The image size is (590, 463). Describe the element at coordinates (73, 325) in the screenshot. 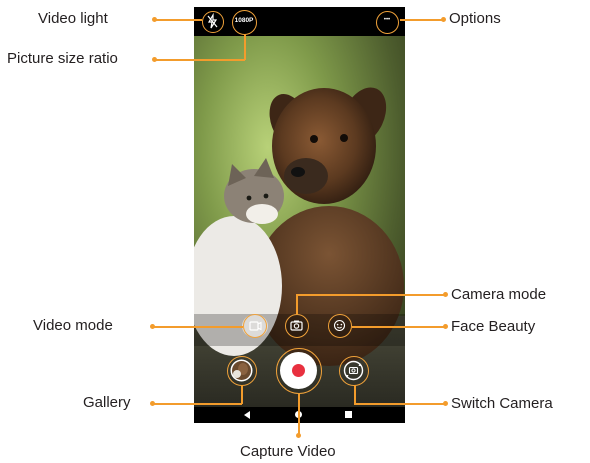

I see `video-mode-label: Video mode` at that location.